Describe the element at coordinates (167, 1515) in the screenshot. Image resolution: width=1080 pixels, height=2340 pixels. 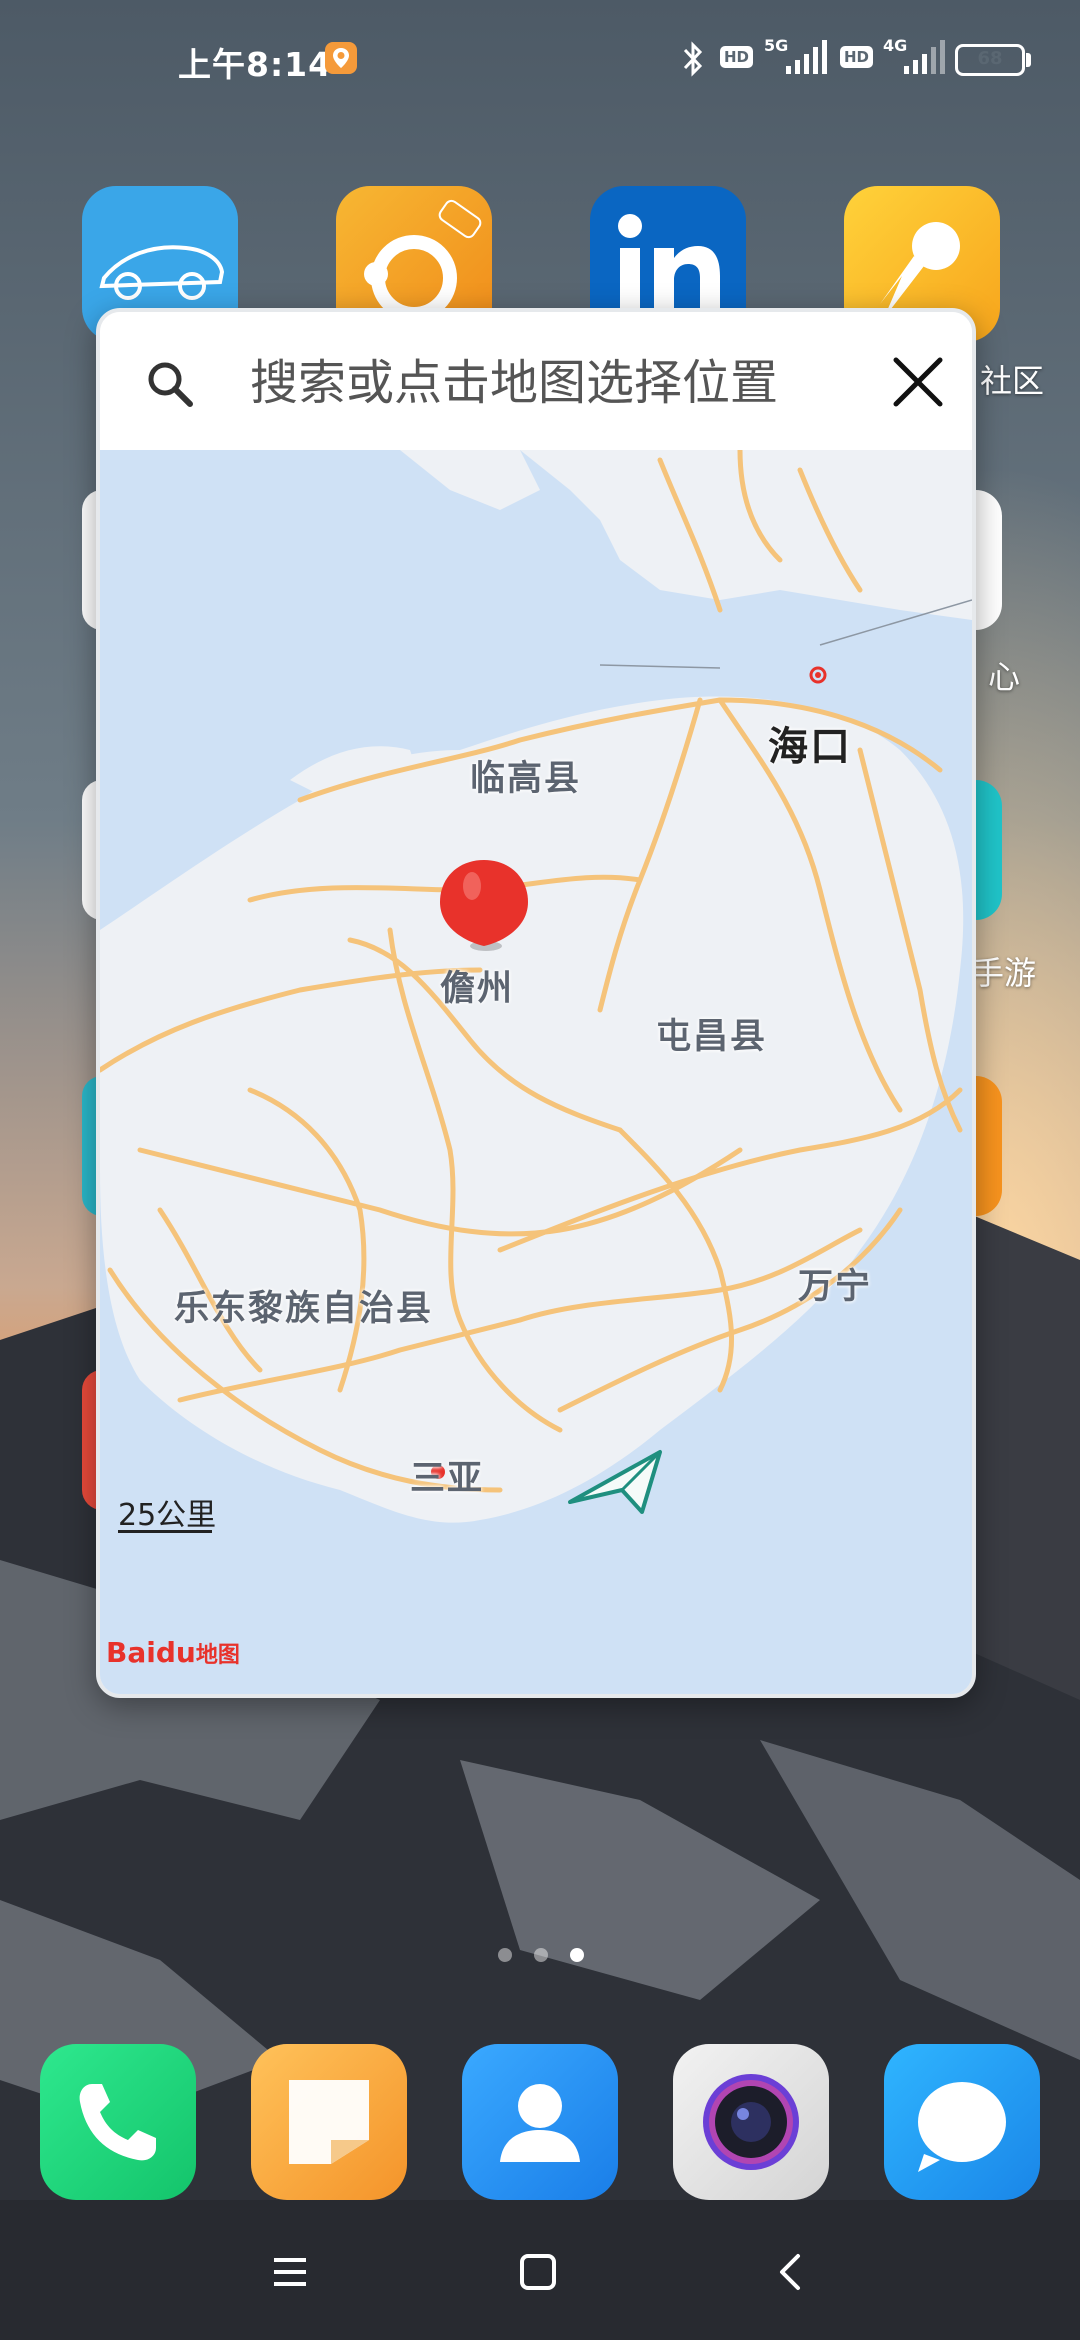
I see `map-scale-label: 25公里` at that location.